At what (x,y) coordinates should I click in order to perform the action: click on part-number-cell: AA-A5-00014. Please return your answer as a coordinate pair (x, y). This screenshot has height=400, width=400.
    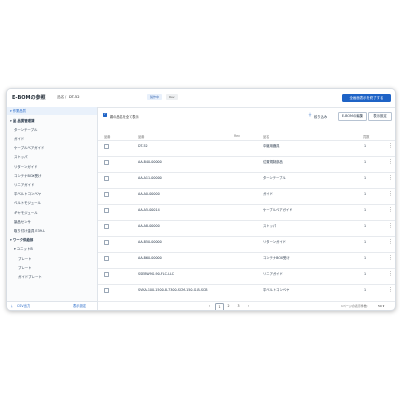
    Looking at the image, I should click on (149, 210).